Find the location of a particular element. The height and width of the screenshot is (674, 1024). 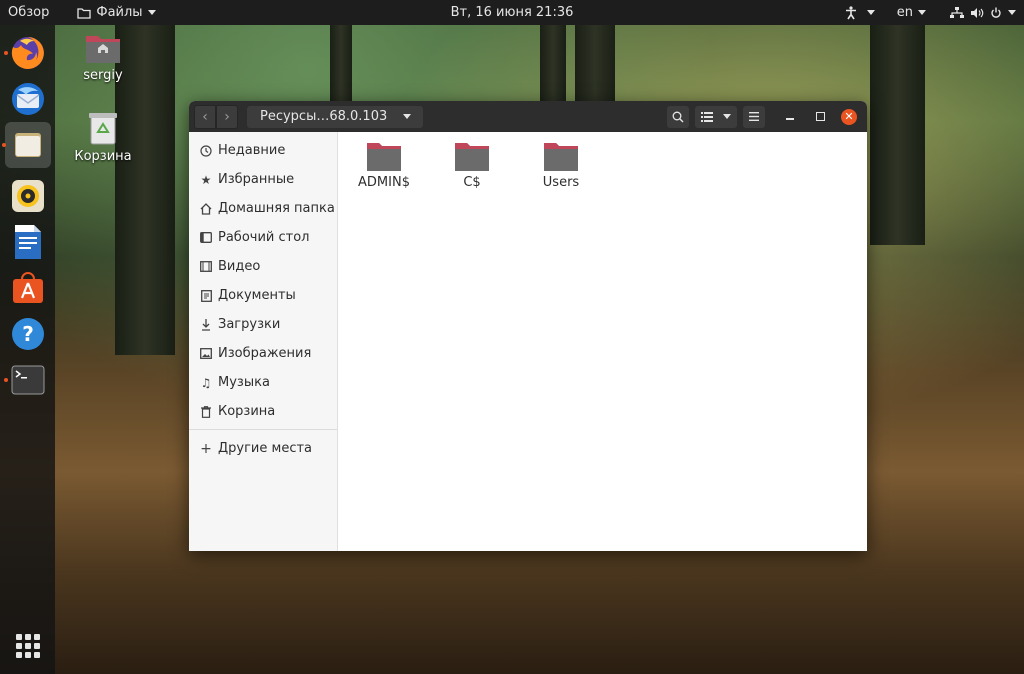

location-label: Ресурсы…68.0.103 is located at coordinates (324, 116).